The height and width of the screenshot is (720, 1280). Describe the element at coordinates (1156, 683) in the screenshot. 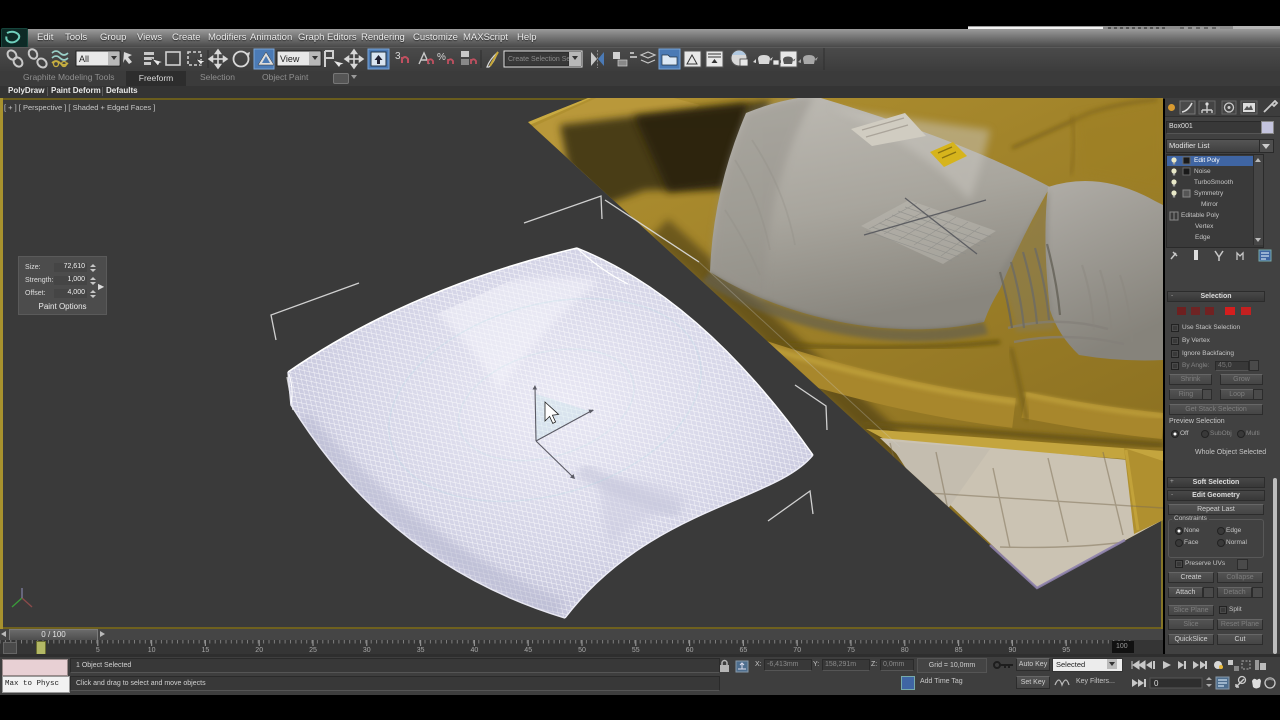

I see `svg-text: 0` at that location.